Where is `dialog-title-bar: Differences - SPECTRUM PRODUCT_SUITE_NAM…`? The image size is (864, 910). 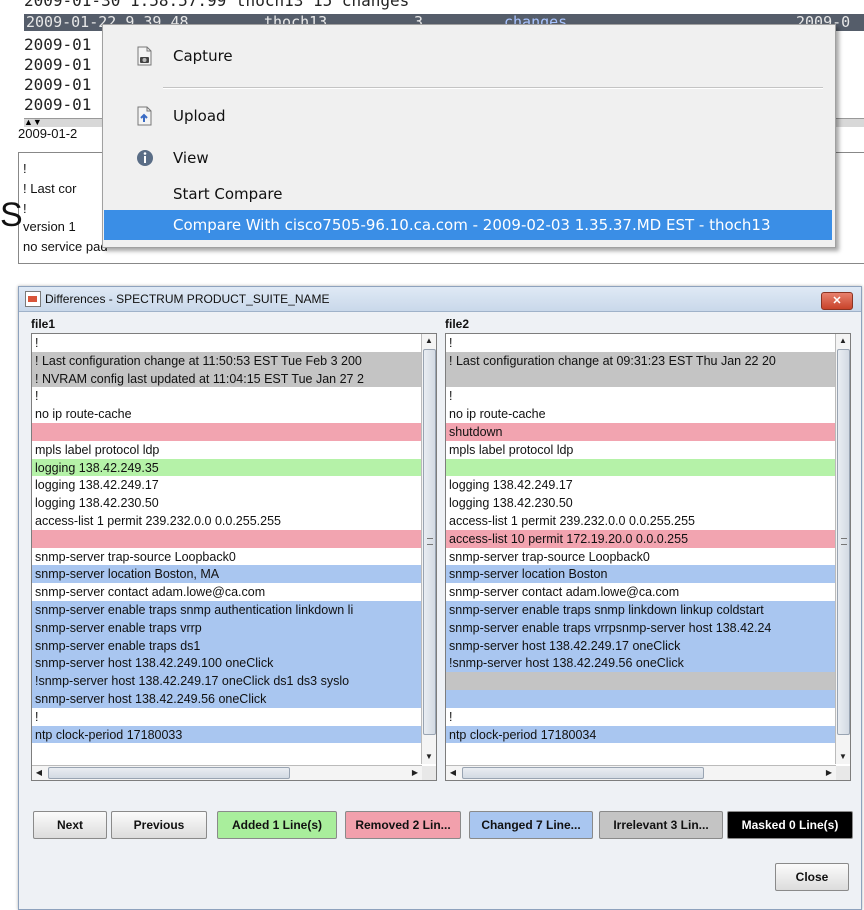 dialog-title-bar: Differences - SPECTRUM PRODUCT_SUITE_NAM… is located at coordinates (440, 299).